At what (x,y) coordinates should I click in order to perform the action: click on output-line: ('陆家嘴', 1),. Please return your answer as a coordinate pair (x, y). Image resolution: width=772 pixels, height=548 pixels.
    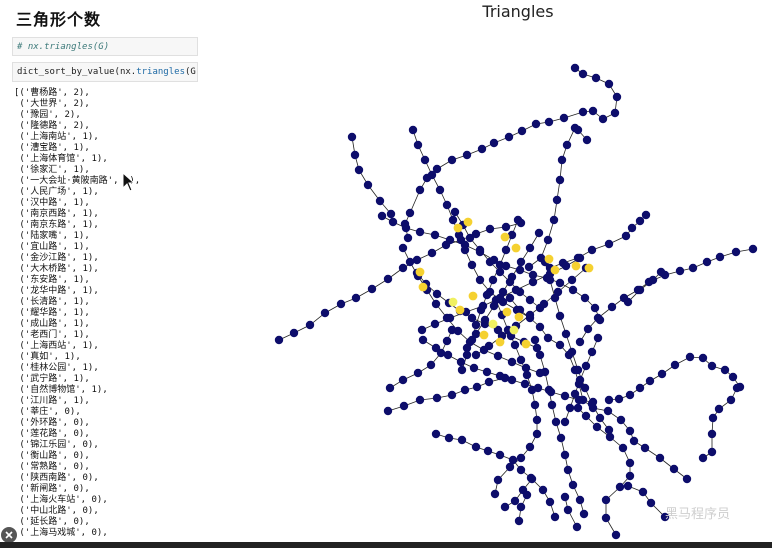
    Looking at the image, I should click on (52, 236).